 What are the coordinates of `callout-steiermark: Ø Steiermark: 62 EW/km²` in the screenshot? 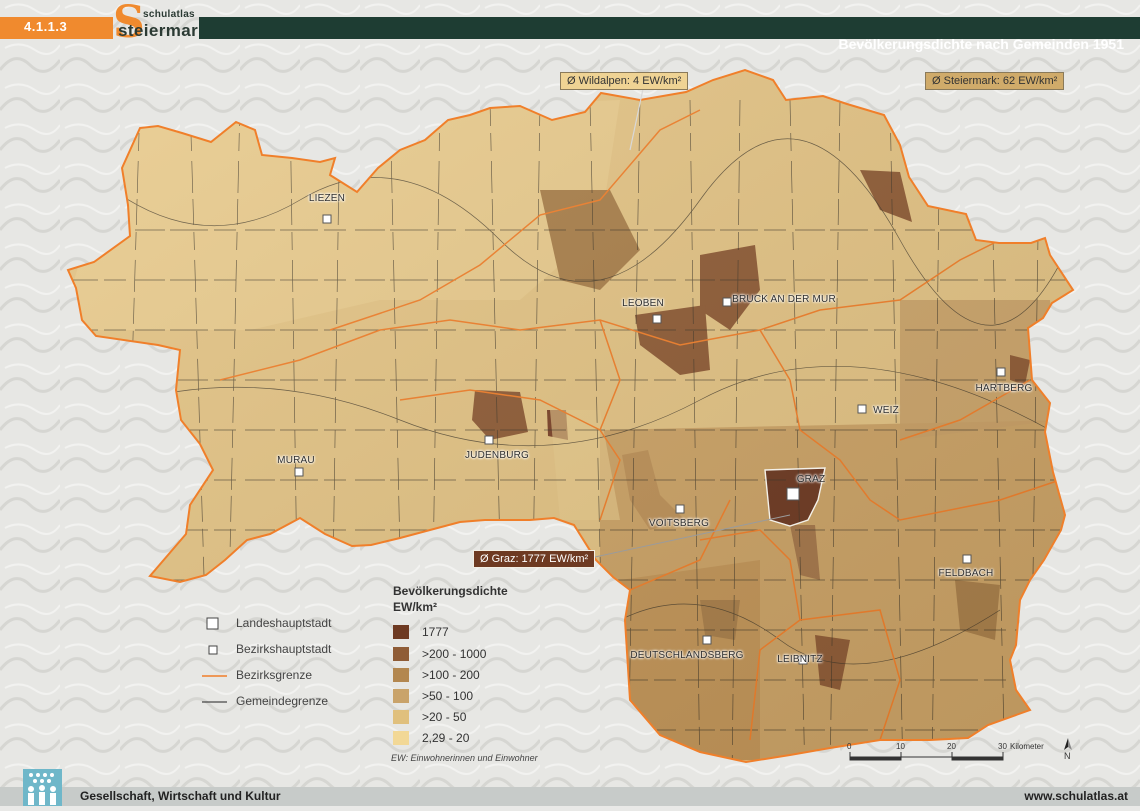 It's located at (995, 81).